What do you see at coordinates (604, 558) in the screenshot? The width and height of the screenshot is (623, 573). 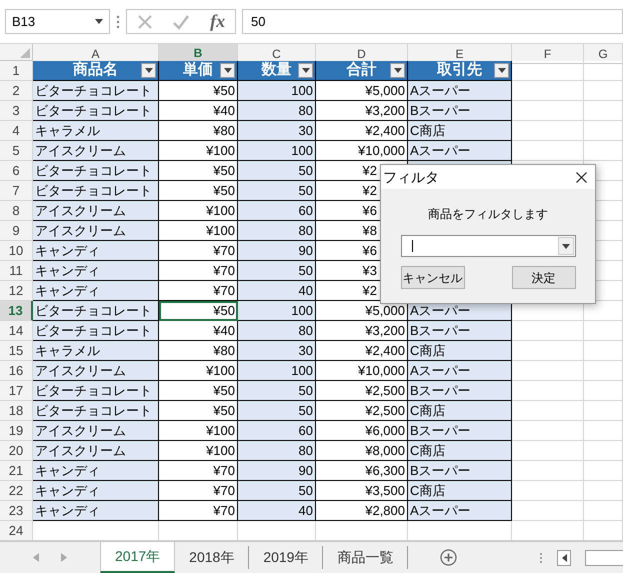 I see `horizontal-scrollbar` at bounding box center [604, 558].